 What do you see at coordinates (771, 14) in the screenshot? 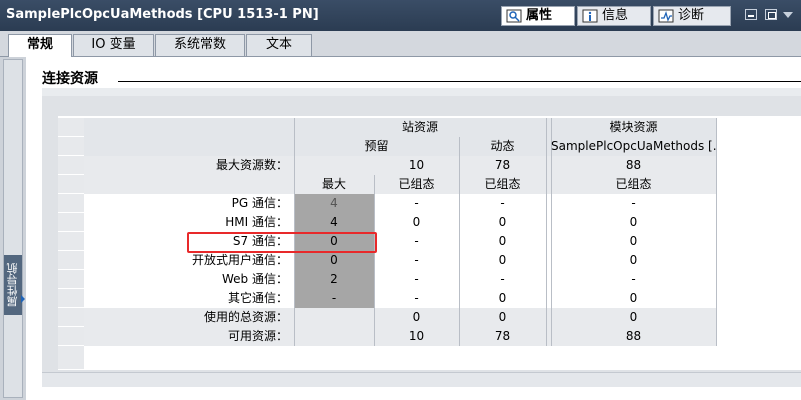
I see `restore-icon` at bounding box center [771, 14].